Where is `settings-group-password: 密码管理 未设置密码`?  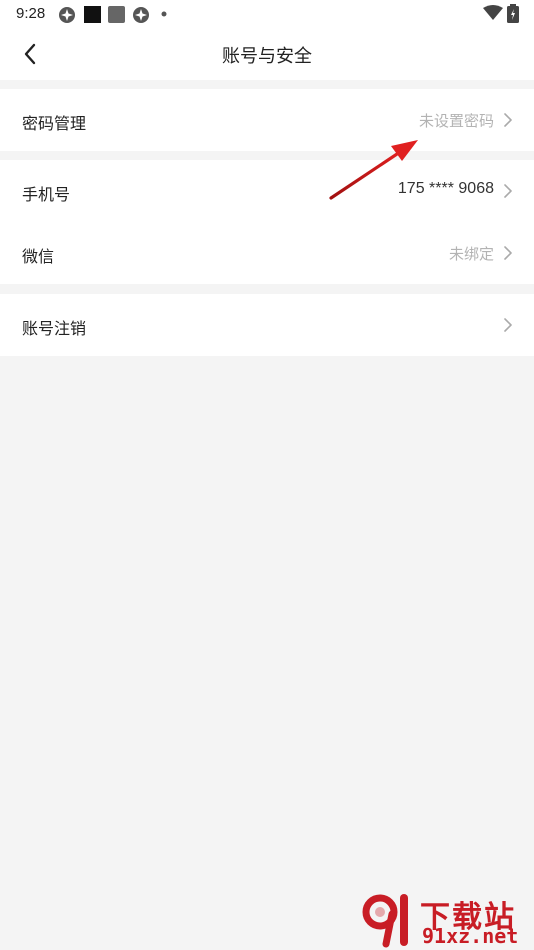 settings-group-password: 密码管理 未设置密码 is located at coordinates (267, 120).